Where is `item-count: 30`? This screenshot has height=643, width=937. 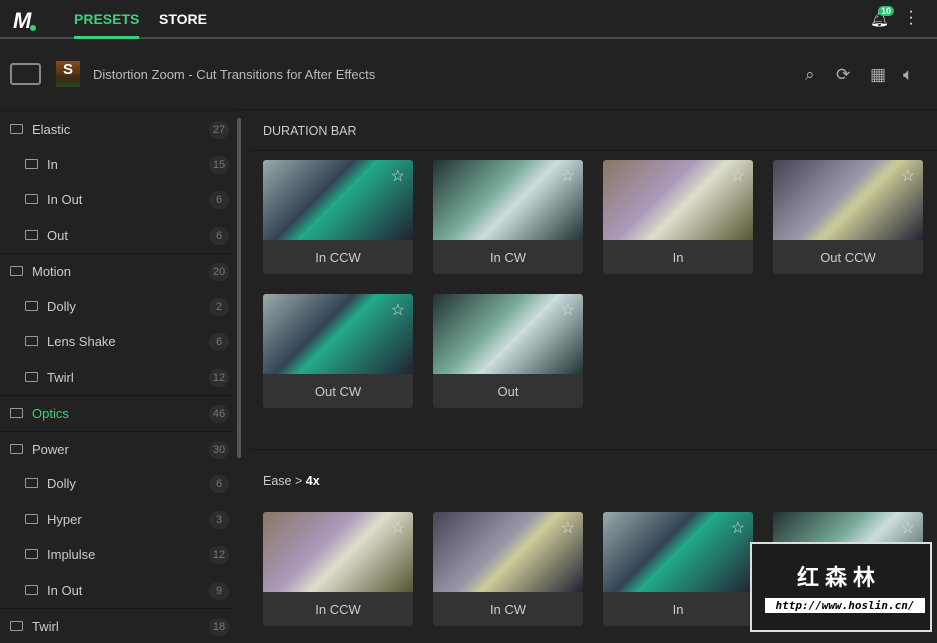 item-count: 30 is located at coordinates (219, 449).